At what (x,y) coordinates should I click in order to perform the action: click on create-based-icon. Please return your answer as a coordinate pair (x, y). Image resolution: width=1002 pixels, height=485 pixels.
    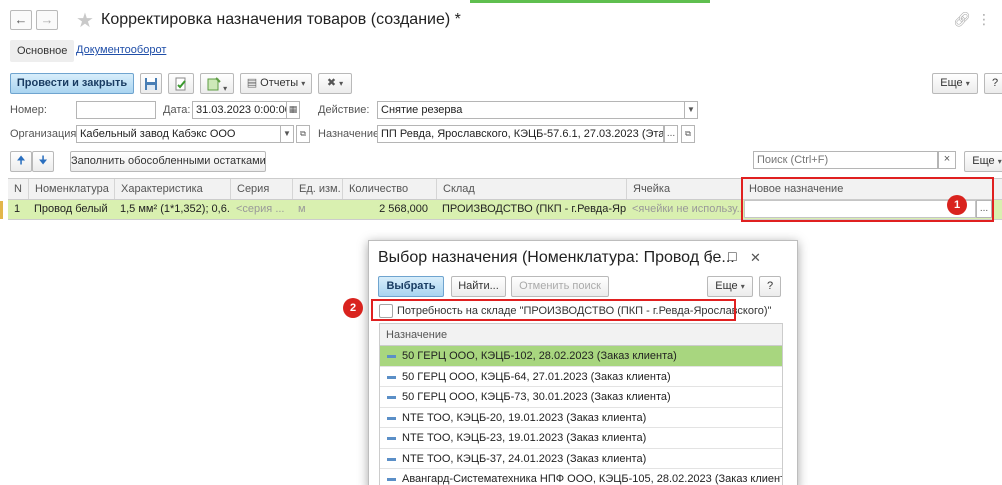
    Looking at the image, I should click on (214, 84).